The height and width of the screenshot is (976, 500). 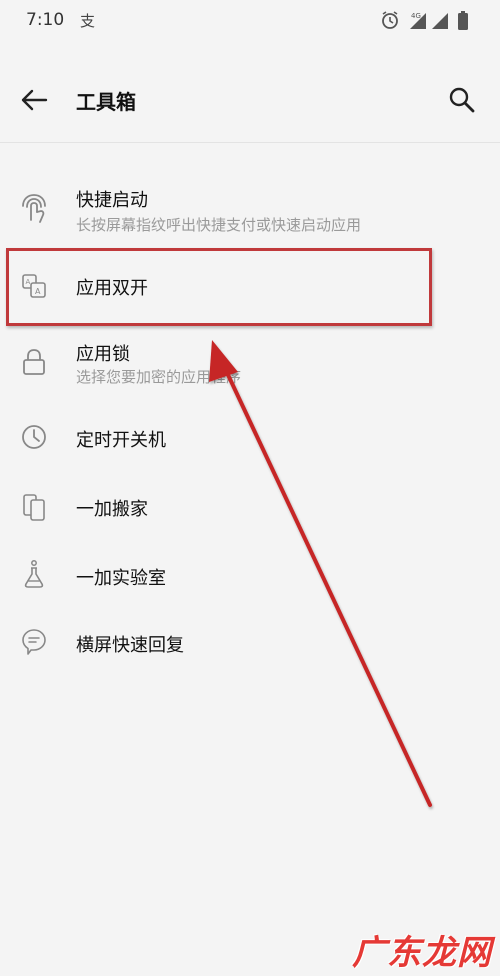 I want to click on fingerprint-icon, so click(x=34, y=208).